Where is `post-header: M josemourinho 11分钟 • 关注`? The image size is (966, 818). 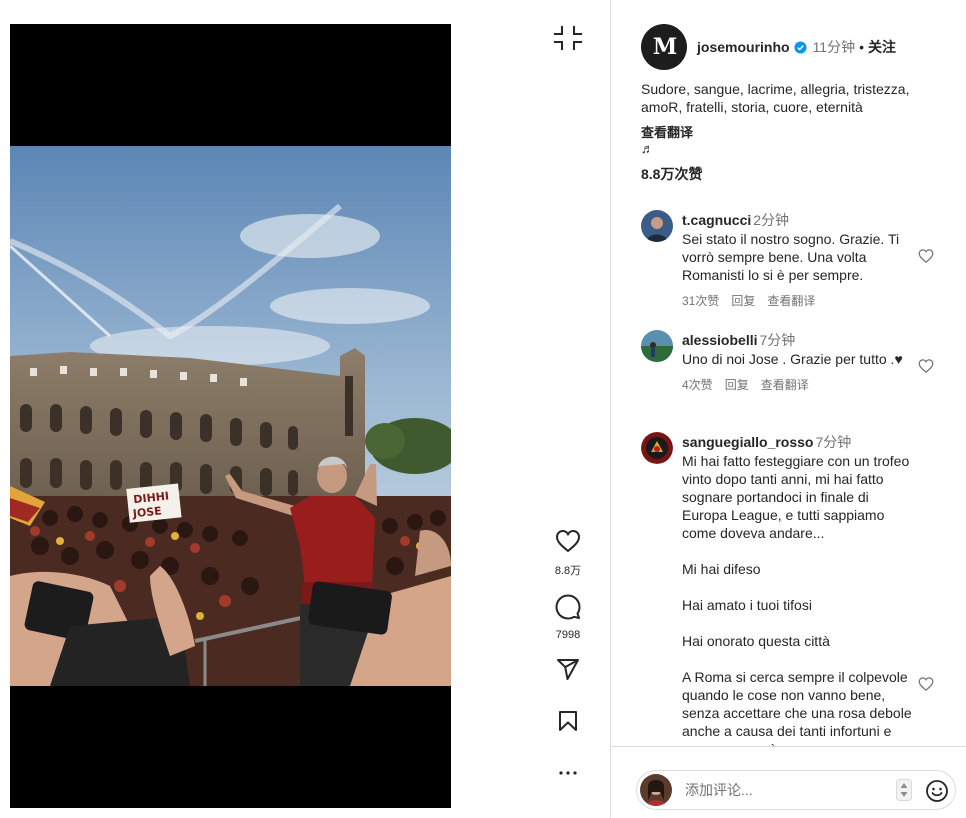
post-header: M josemourinho 11分钟 • 关注 is located at coordinates (768, 47).